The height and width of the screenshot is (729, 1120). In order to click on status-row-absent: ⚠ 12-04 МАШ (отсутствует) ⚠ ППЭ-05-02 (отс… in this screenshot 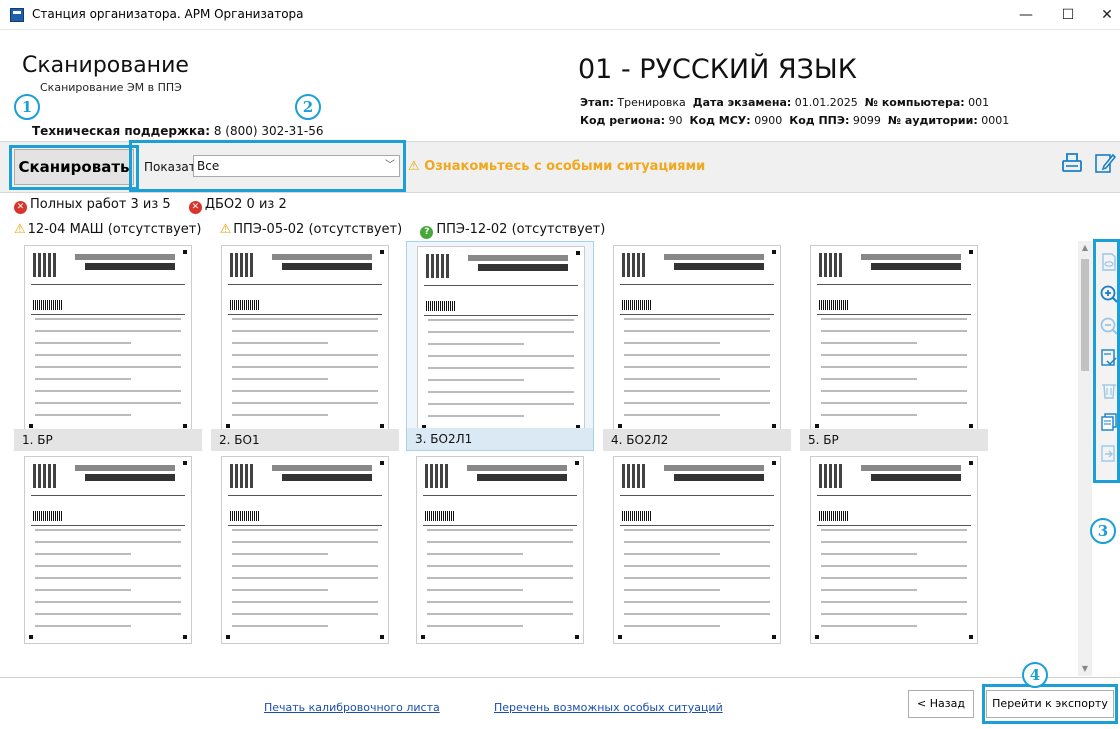, I will do `click(309, 230)`.